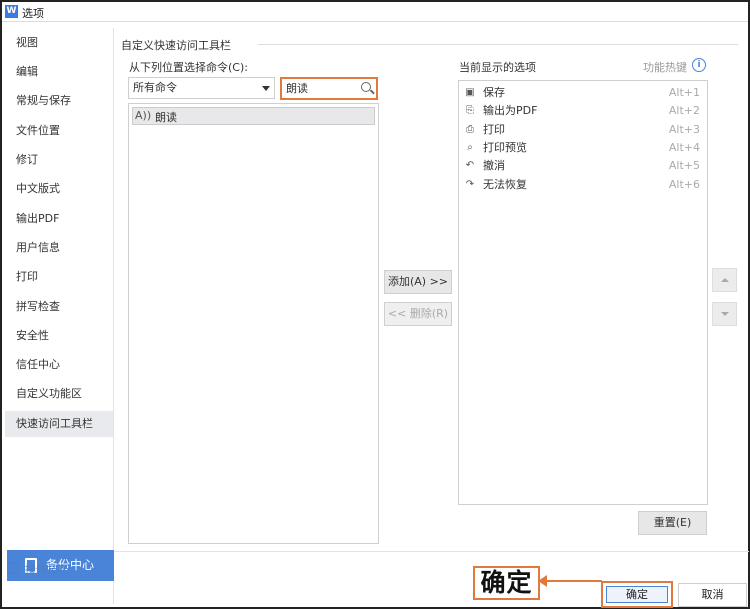  Describe the element at coordinates (583, 148) in the screenshot. I see `list-item: ⌕ 打印预览 Alt+4` at that location.